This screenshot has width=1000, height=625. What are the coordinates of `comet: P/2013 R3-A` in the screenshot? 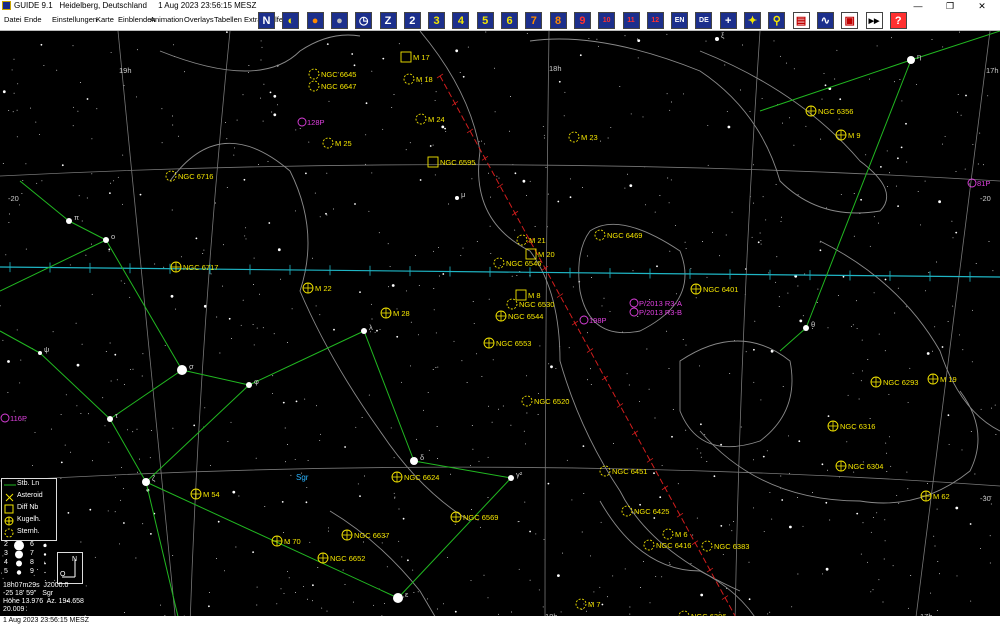 It's located at (655, 303).